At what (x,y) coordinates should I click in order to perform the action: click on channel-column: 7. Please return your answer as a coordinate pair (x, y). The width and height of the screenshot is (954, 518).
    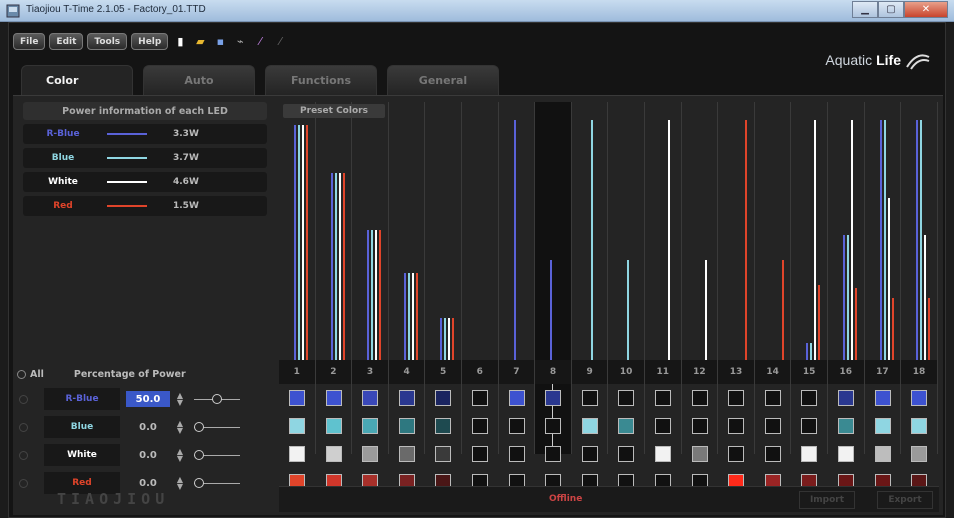
    Looking at the image, I should click on (517, 296).